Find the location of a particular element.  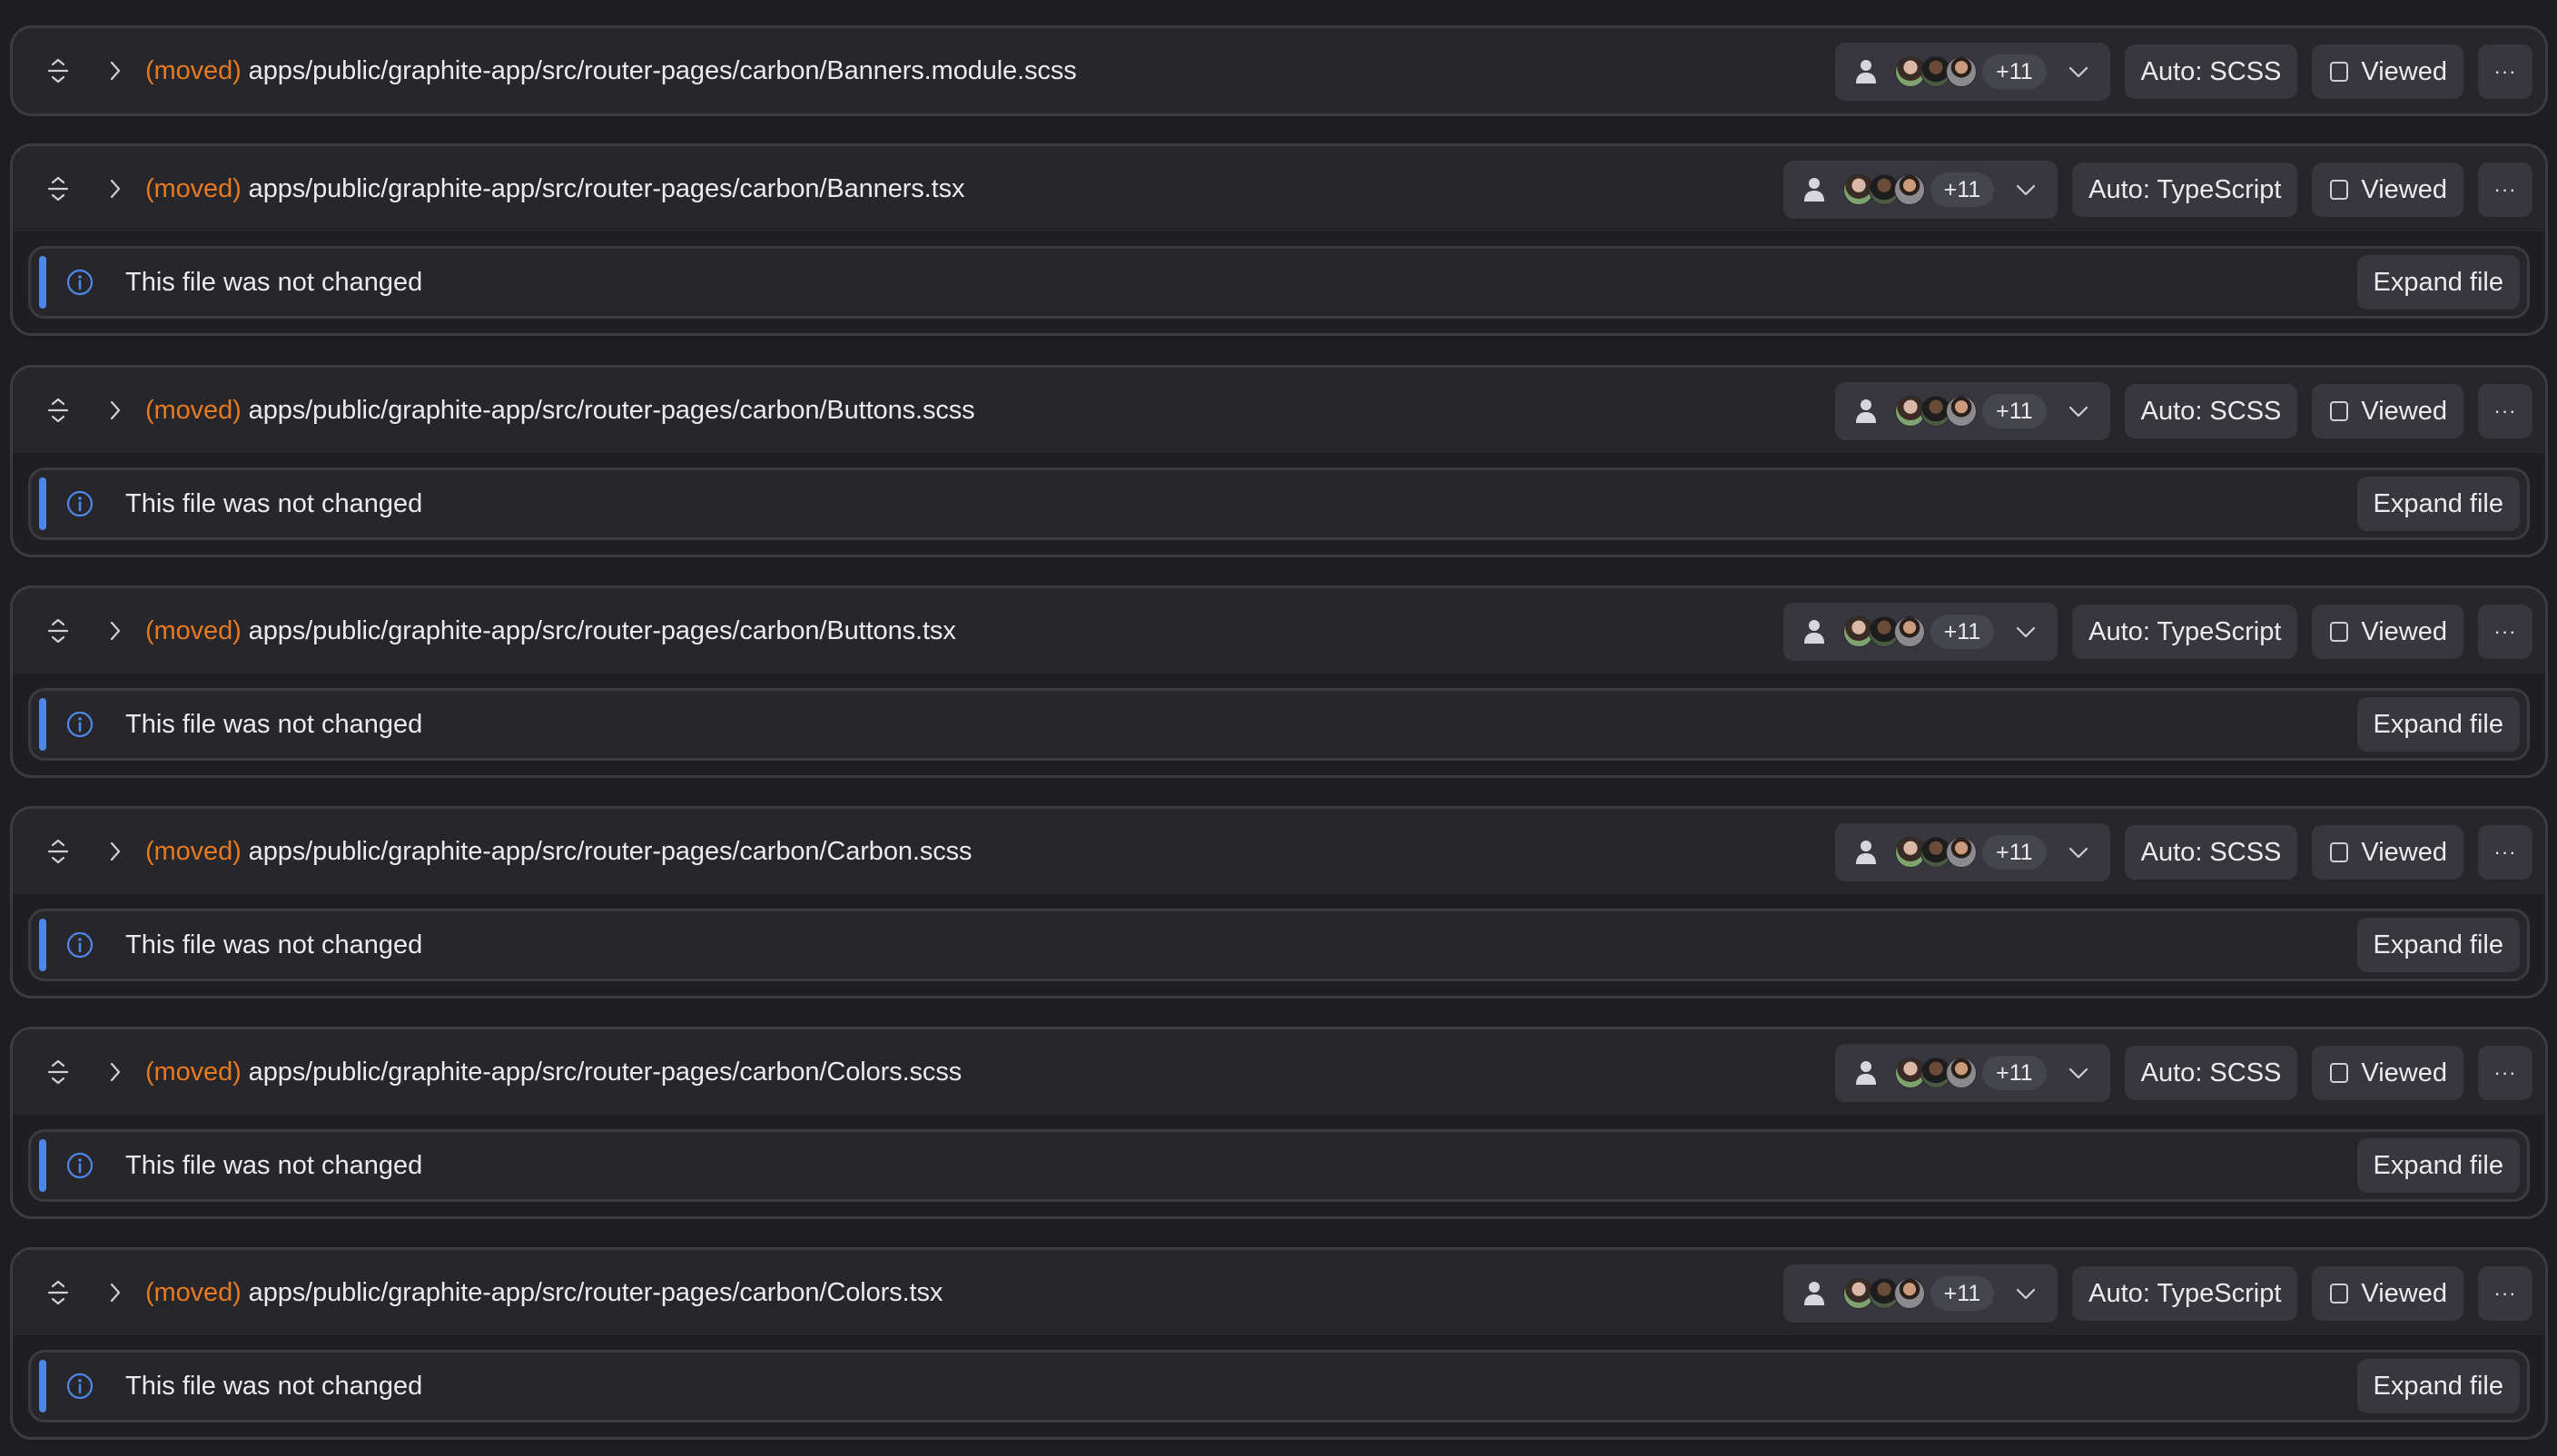

notice-message: This file was not changed is located at coordinates (274, 1165).